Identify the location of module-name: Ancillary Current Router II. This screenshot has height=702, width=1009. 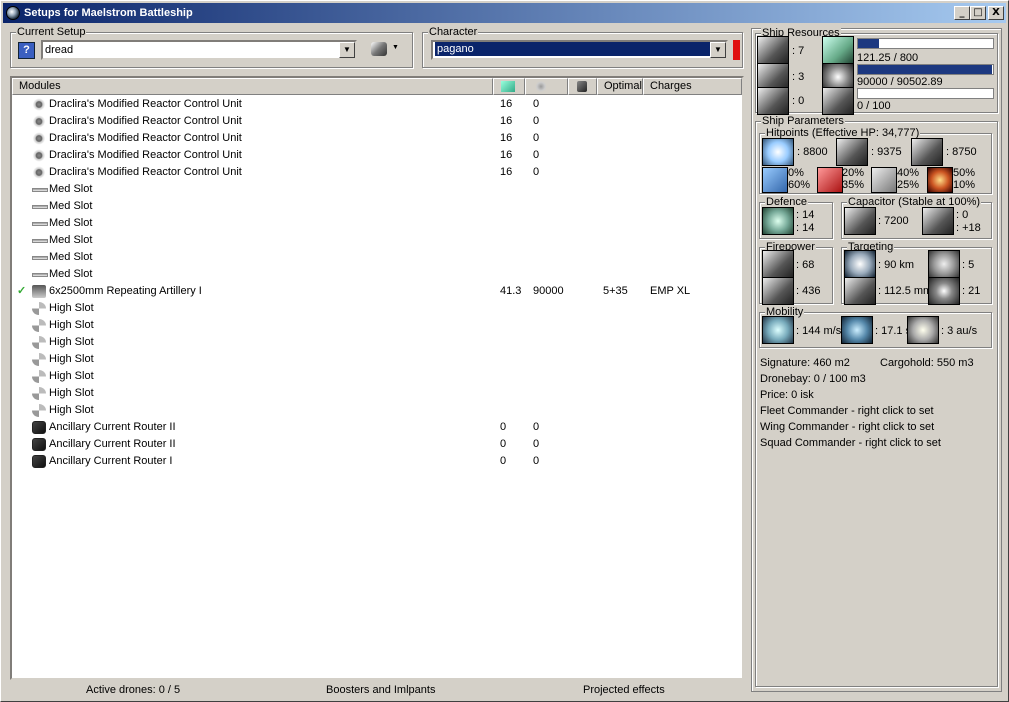
(112, 427).